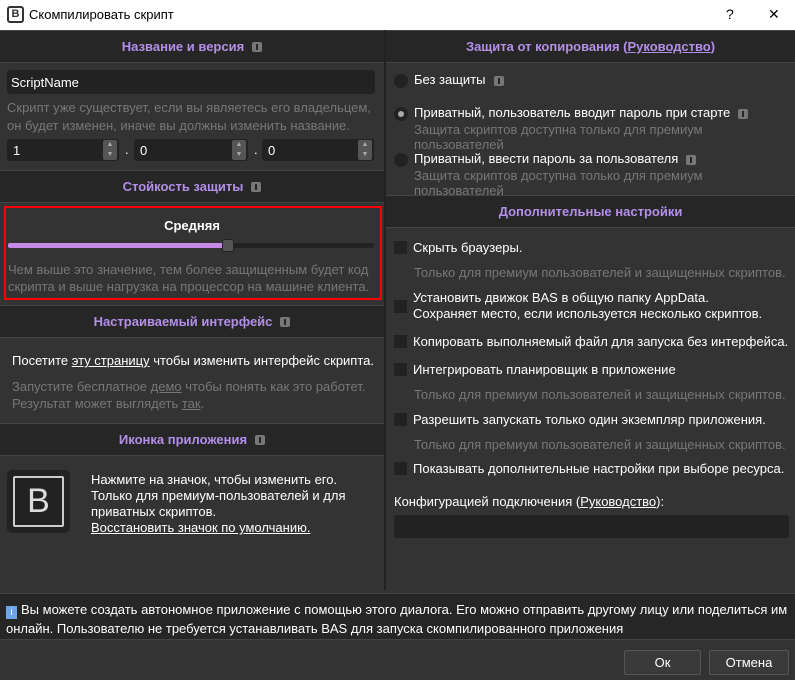 This screenshot has height=680, width=795. What do you see at coordinates (546, 158) in the screenshot?
I see `option-label: Приватный, ввести пароль за пользователя` at bounding box center [546, 158].